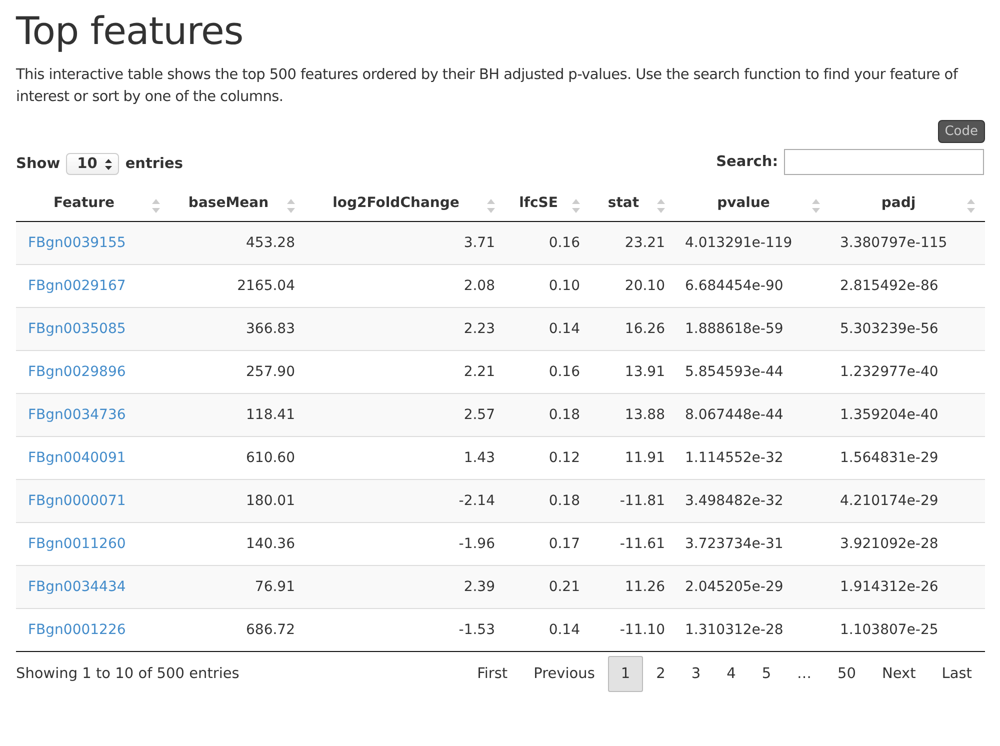 The width and height of the screenshot is (1000, 746). What do you see at coordinates (547, 587) in the screenshot?
I see `table-cell: 0.21` at bounding box center [547, 587].